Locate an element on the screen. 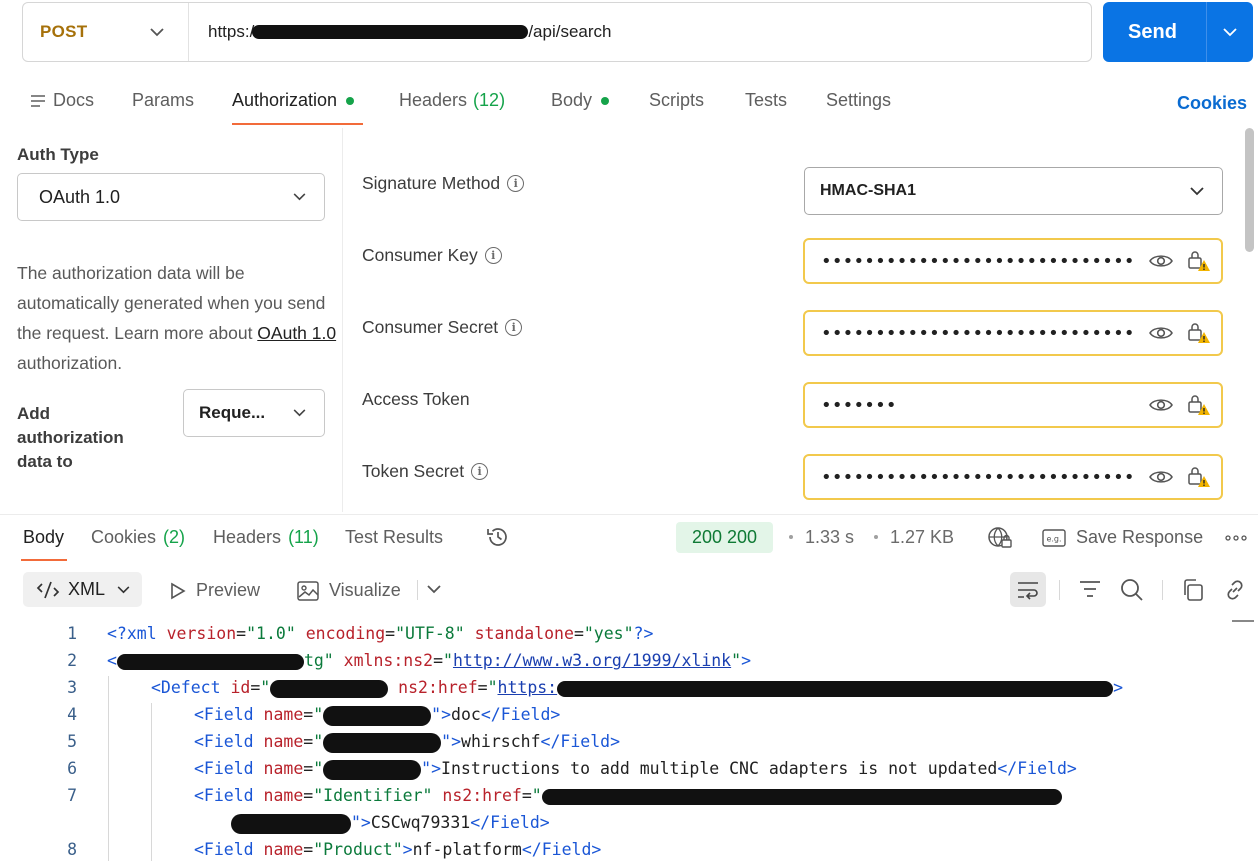 The height and width of the screenshot is (861, 1258). send-options-button is located at coordinates (1230, 32).